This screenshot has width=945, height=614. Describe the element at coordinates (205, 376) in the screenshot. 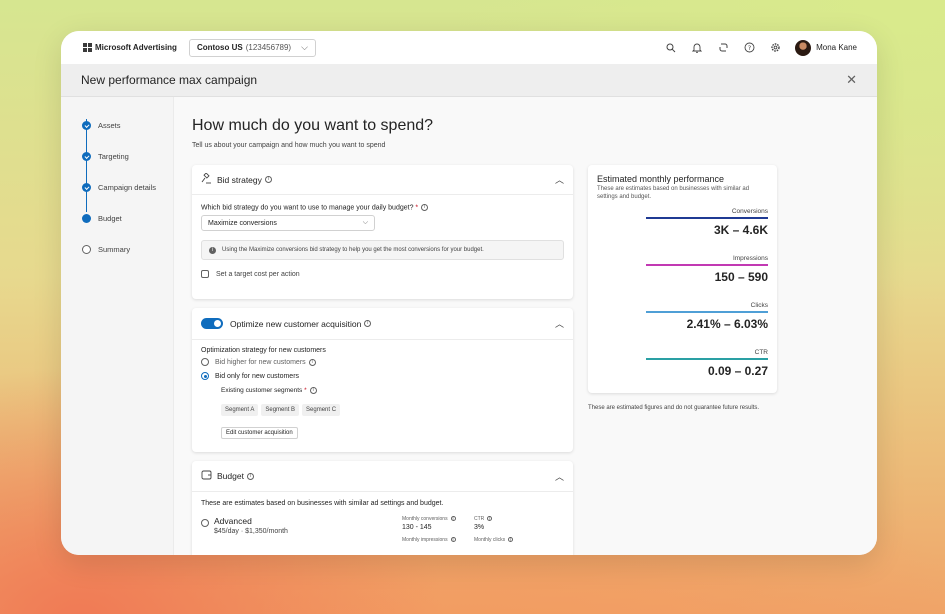

I see `radio-button-selected` at that location.